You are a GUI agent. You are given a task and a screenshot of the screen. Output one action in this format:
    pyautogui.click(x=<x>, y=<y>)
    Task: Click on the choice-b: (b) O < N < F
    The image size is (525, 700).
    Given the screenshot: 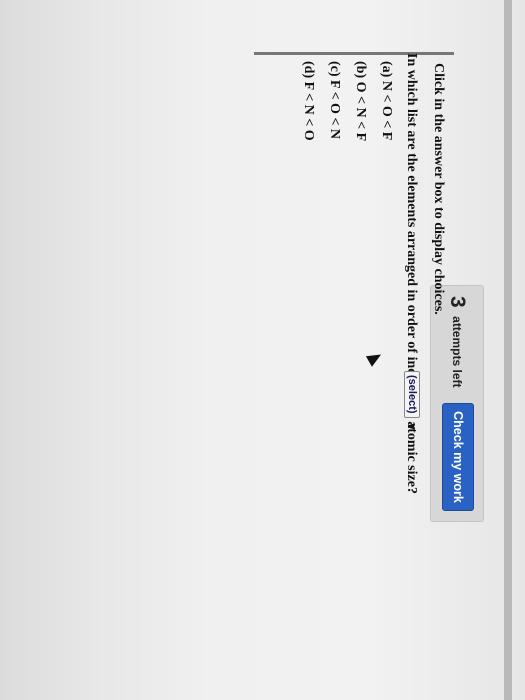 What is the action you would take?
    pyautogui.click(x=360, y=101)
    